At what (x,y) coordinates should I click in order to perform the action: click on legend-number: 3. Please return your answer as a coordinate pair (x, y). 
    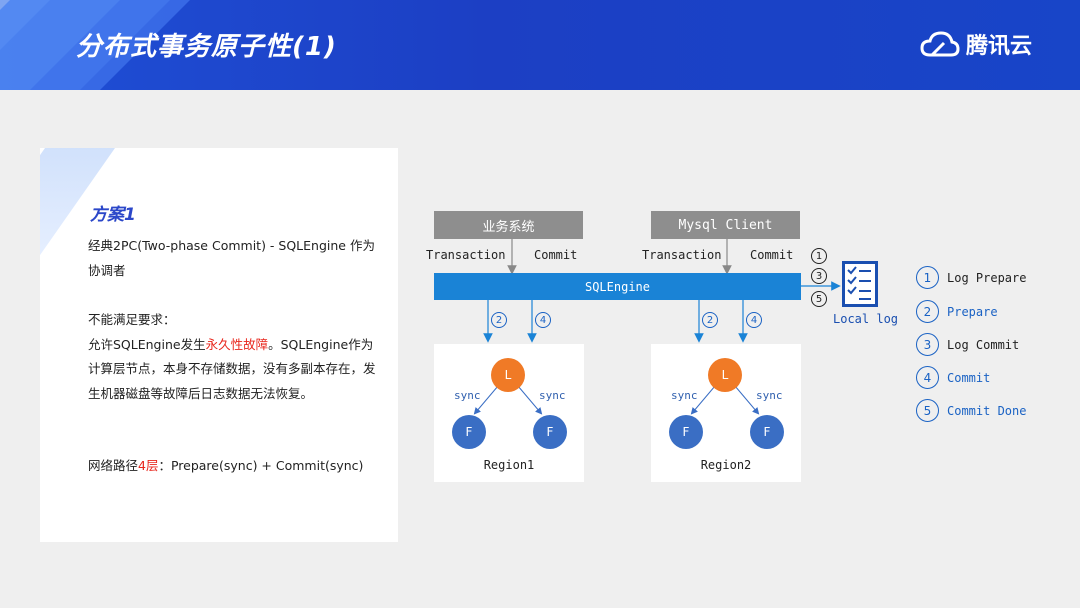
    Looking at the image, I should click on (927, 344).